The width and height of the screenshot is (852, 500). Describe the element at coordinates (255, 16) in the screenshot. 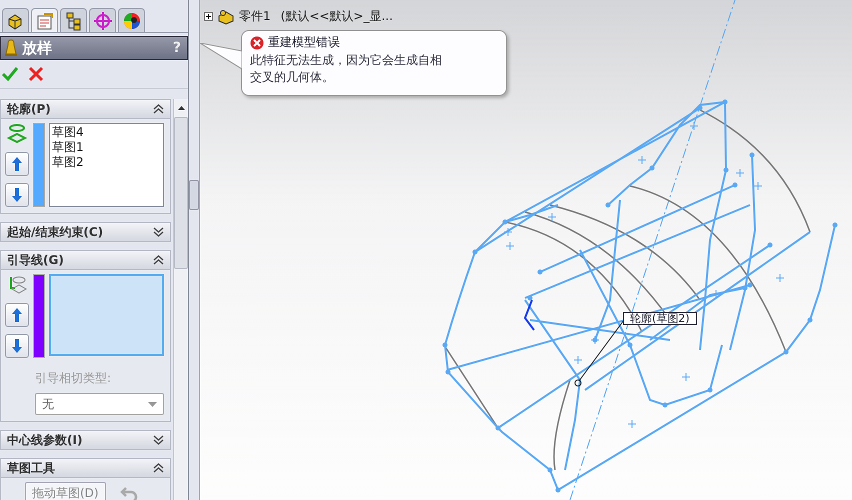

I see `part-name: 零件1` at that location.